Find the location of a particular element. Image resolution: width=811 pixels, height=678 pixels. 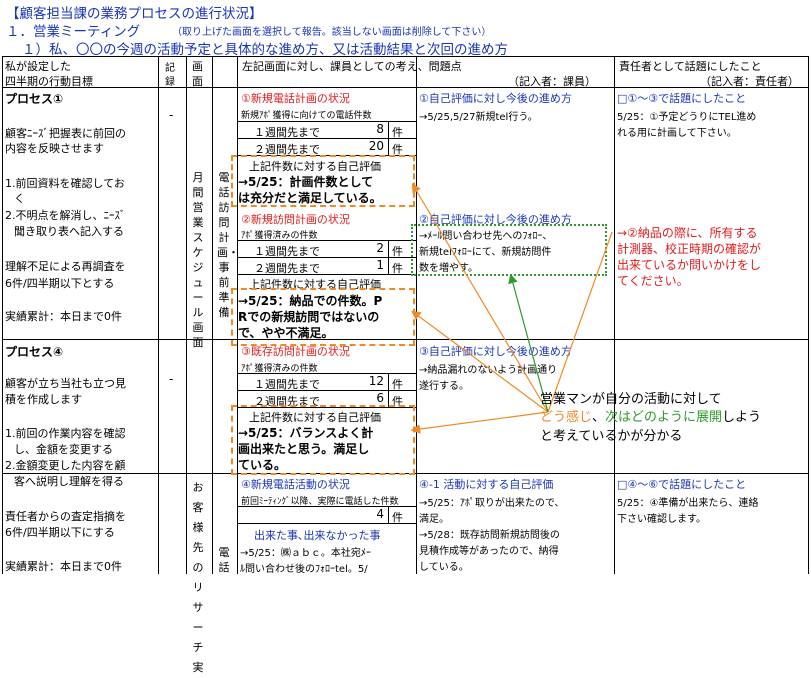

callout-text-line-2: どう感じ、次はどのように展開しよう is located at coordinates (650, 415).